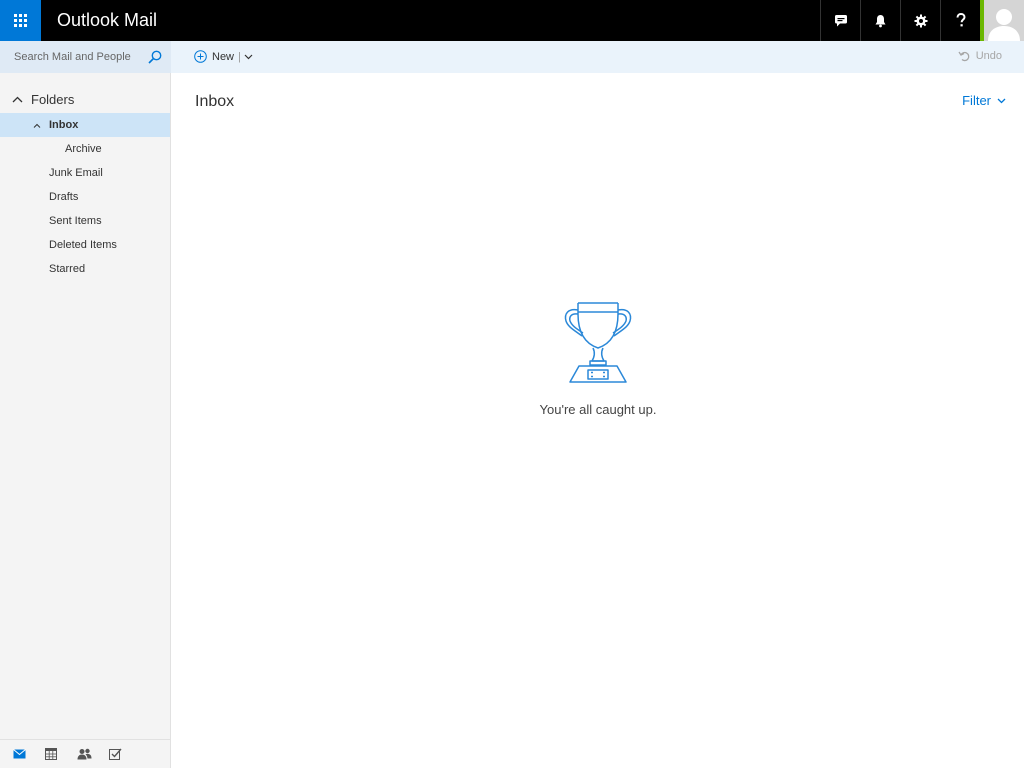 The image size is (1024, 768). I want to click on app-launcher-button, so click(20, 20).